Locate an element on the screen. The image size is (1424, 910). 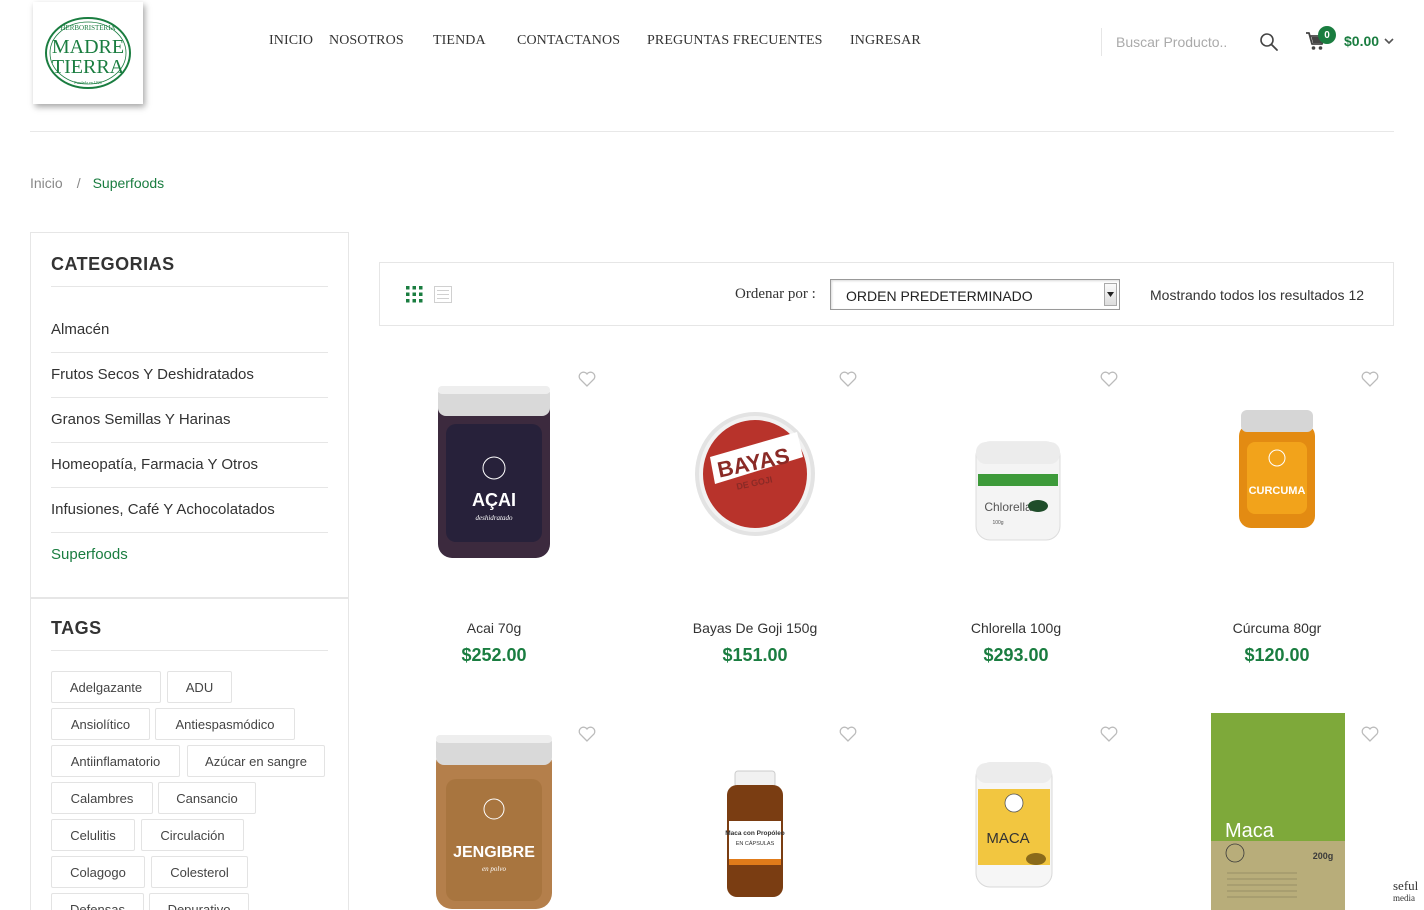
svg-text: MACA is located at coordinates (1007, 838).